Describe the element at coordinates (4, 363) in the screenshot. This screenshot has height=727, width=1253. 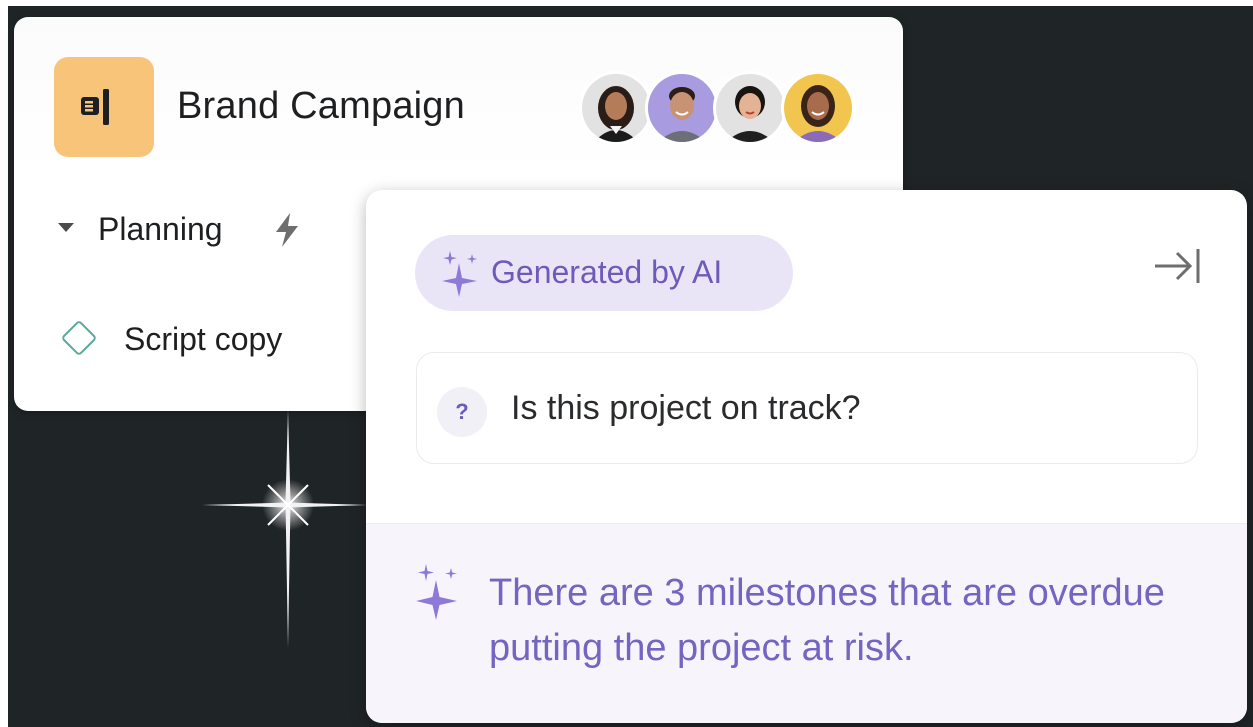
I see `frame-left-edge` at that location.